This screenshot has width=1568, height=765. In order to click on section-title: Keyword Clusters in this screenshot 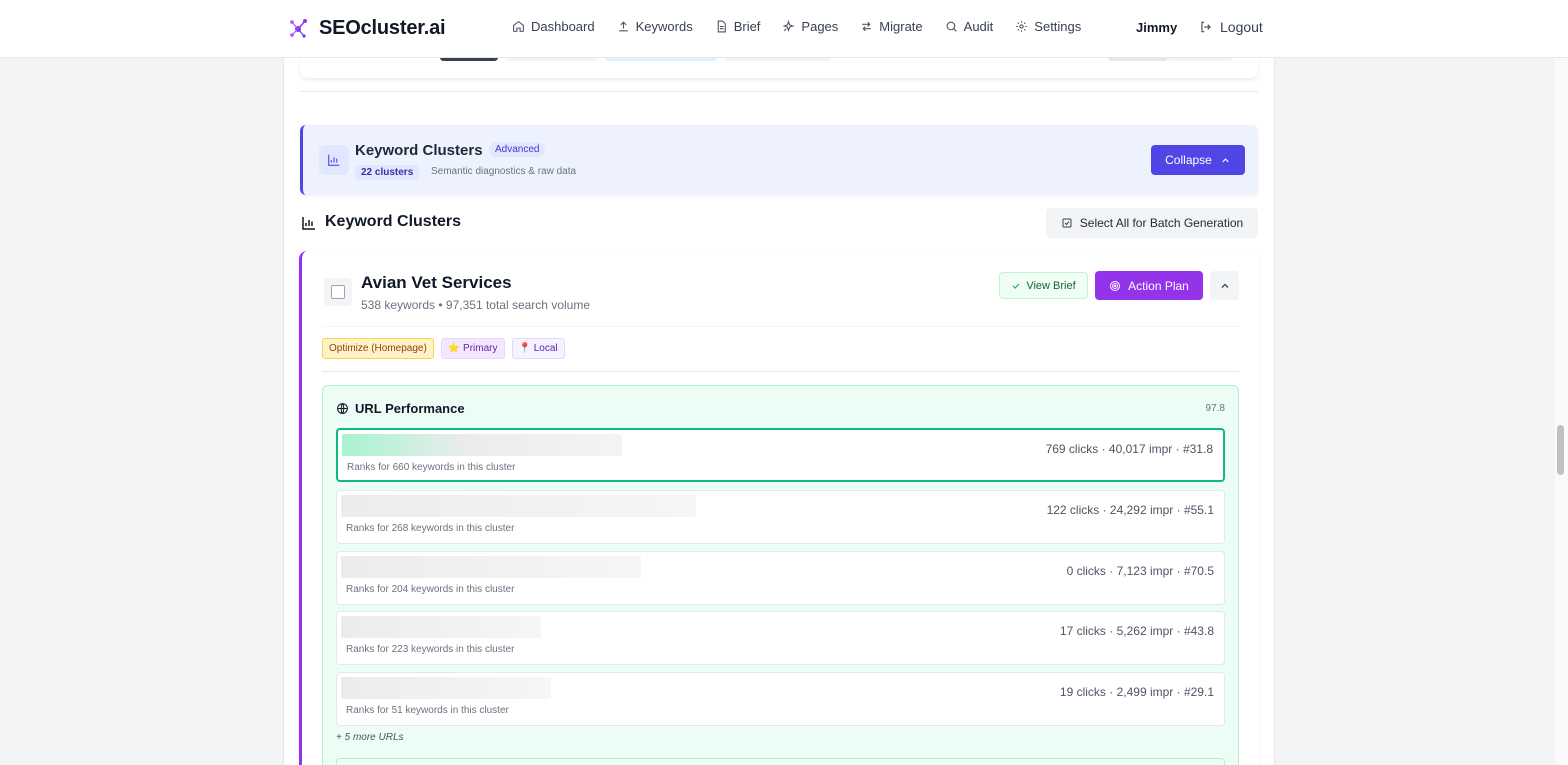, I will do `click(393, 221)`.